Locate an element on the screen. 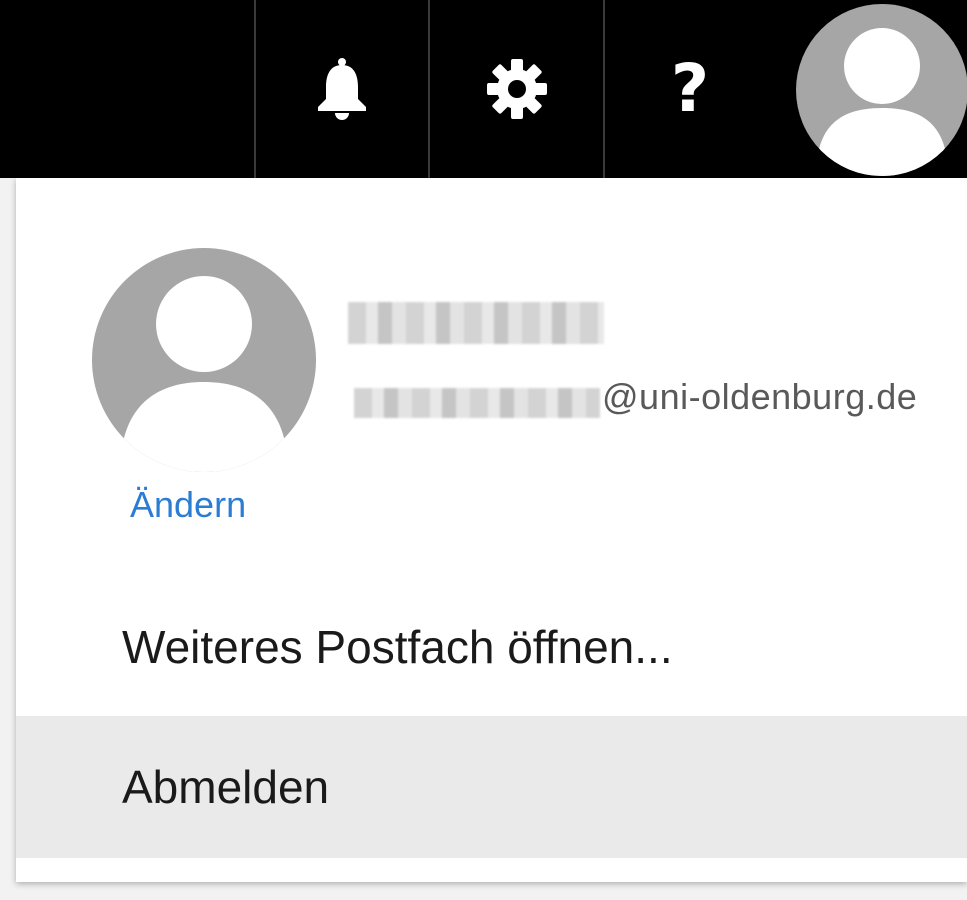 Image resolution: width=967 pixels, height=900 pixels. bell-icon is located at coordinates (342, 89).